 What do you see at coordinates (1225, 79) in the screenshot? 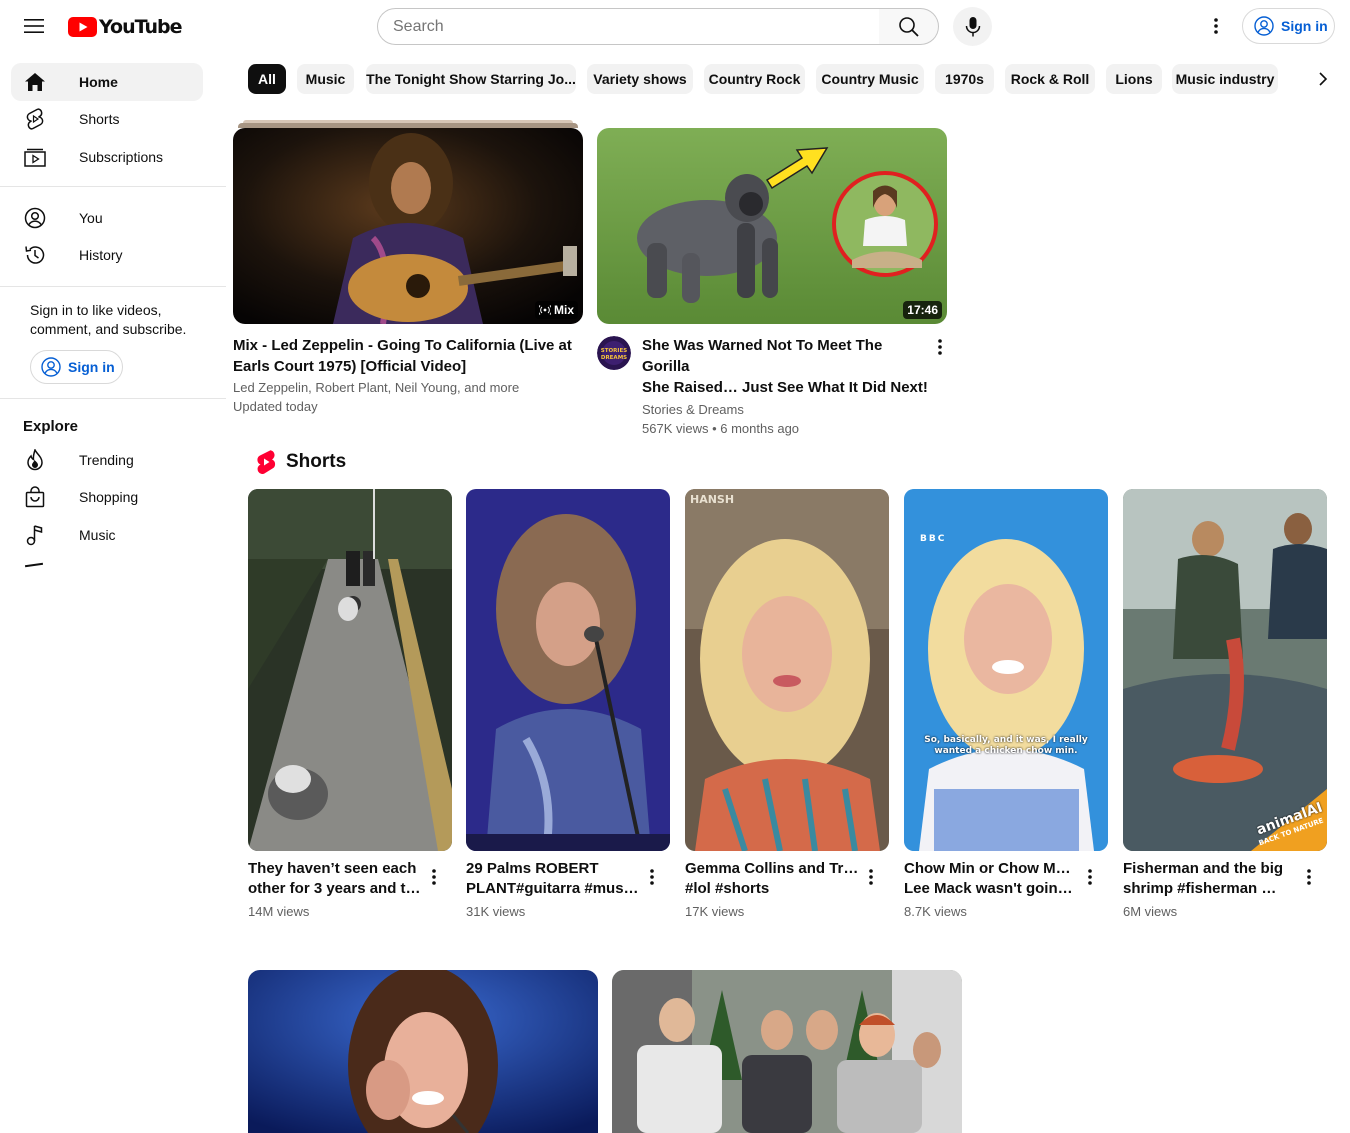
I see `chip-music-industry: Music industry` at bounding box center [1225, 79].